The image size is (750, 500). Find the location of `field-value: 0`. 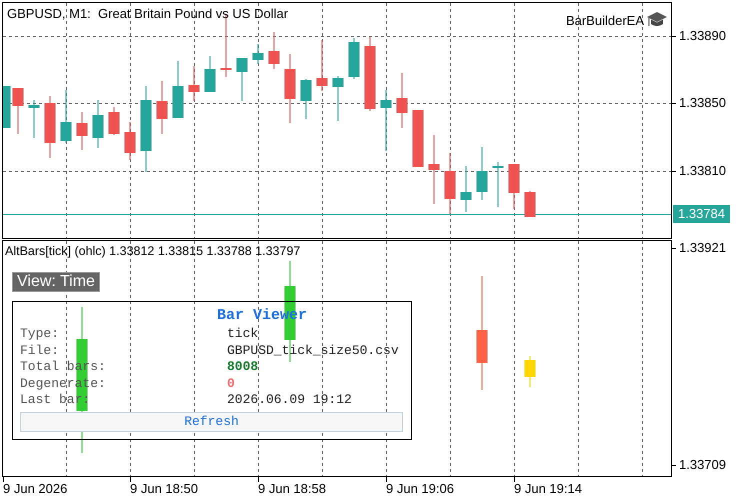

field-value: 0 is located at coordinates (231, 384).